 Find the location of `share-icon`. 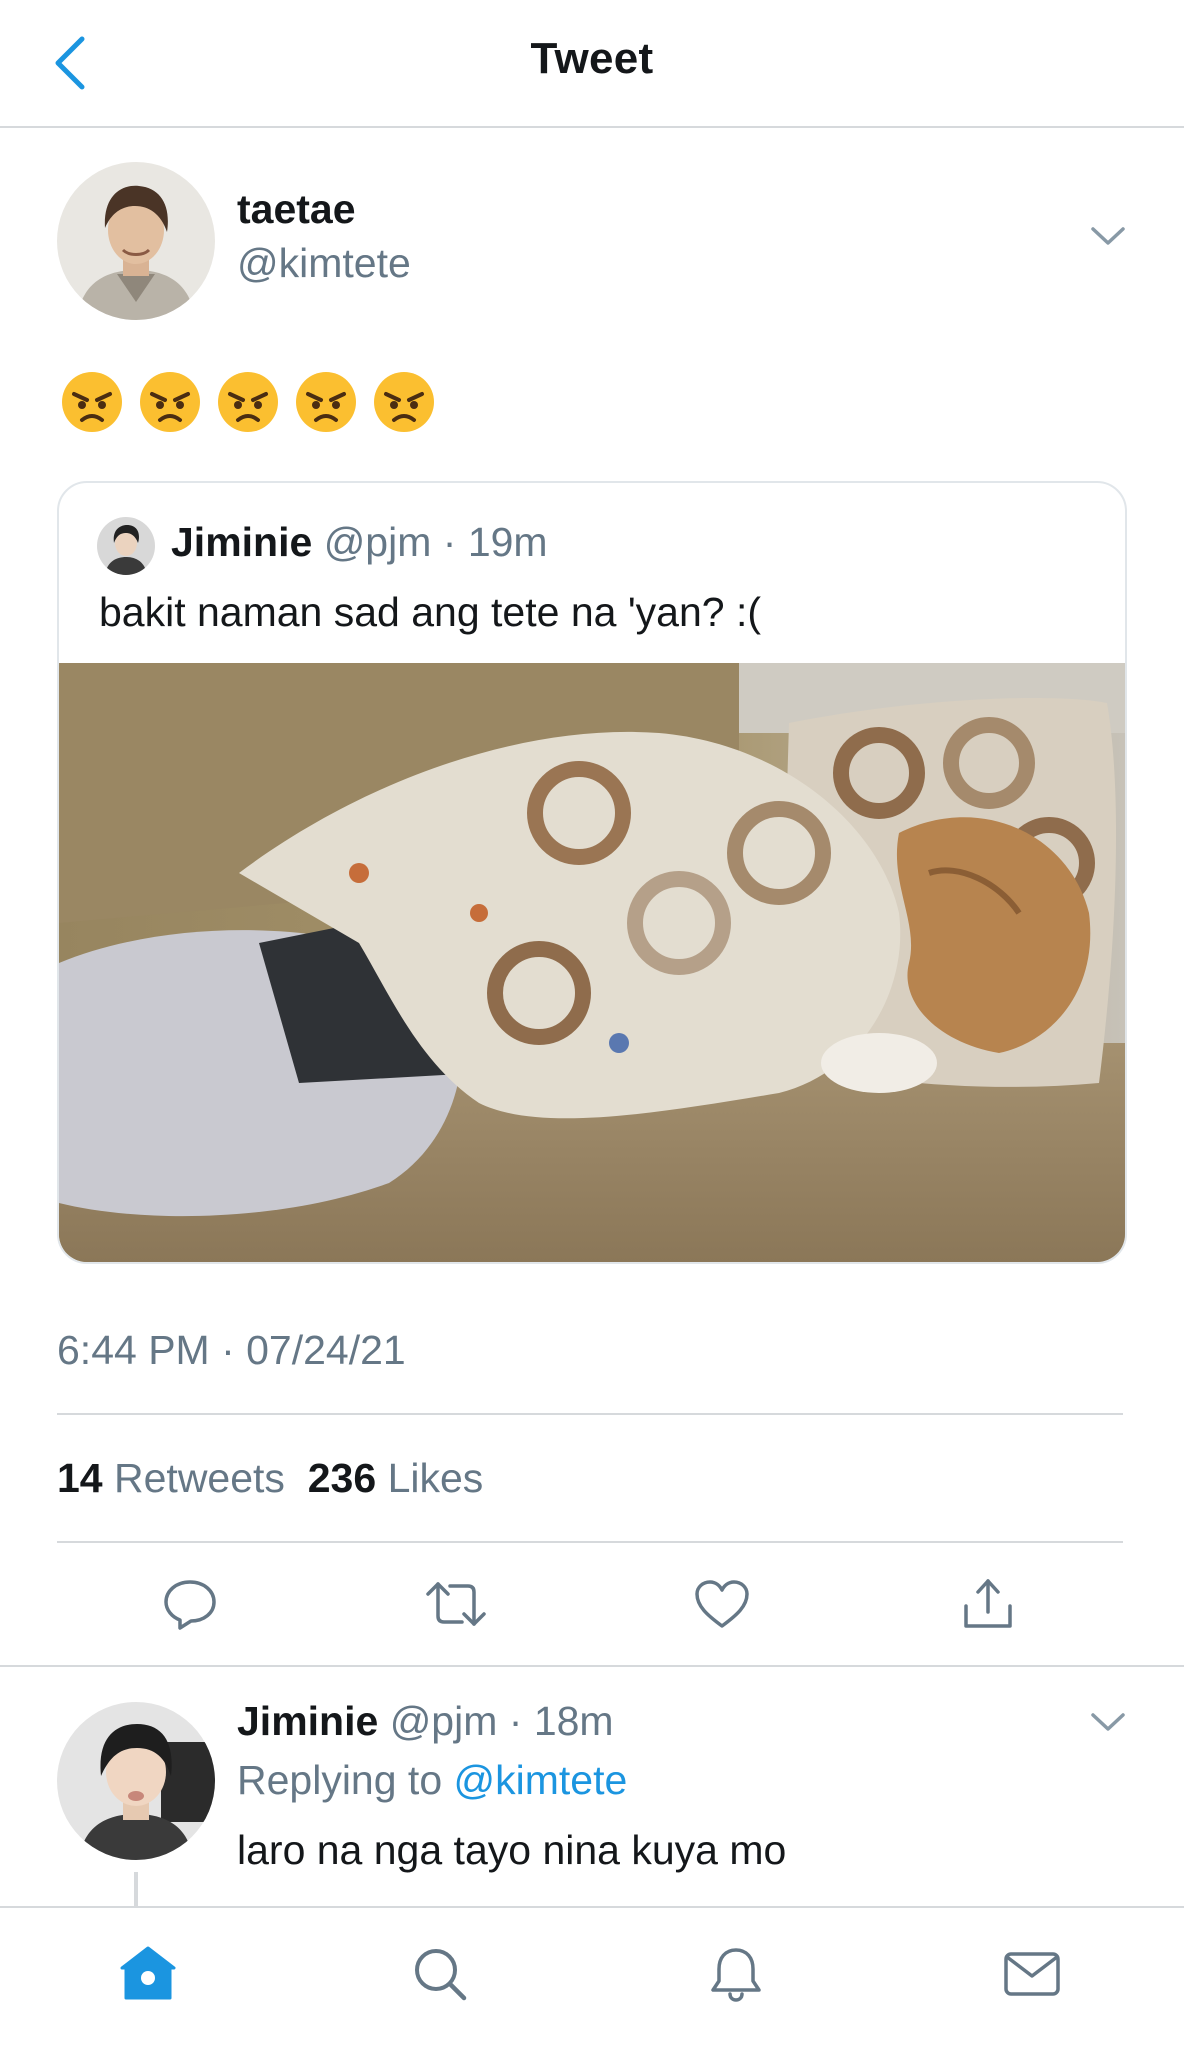

share-icon is located at coordinates (988, 1603).